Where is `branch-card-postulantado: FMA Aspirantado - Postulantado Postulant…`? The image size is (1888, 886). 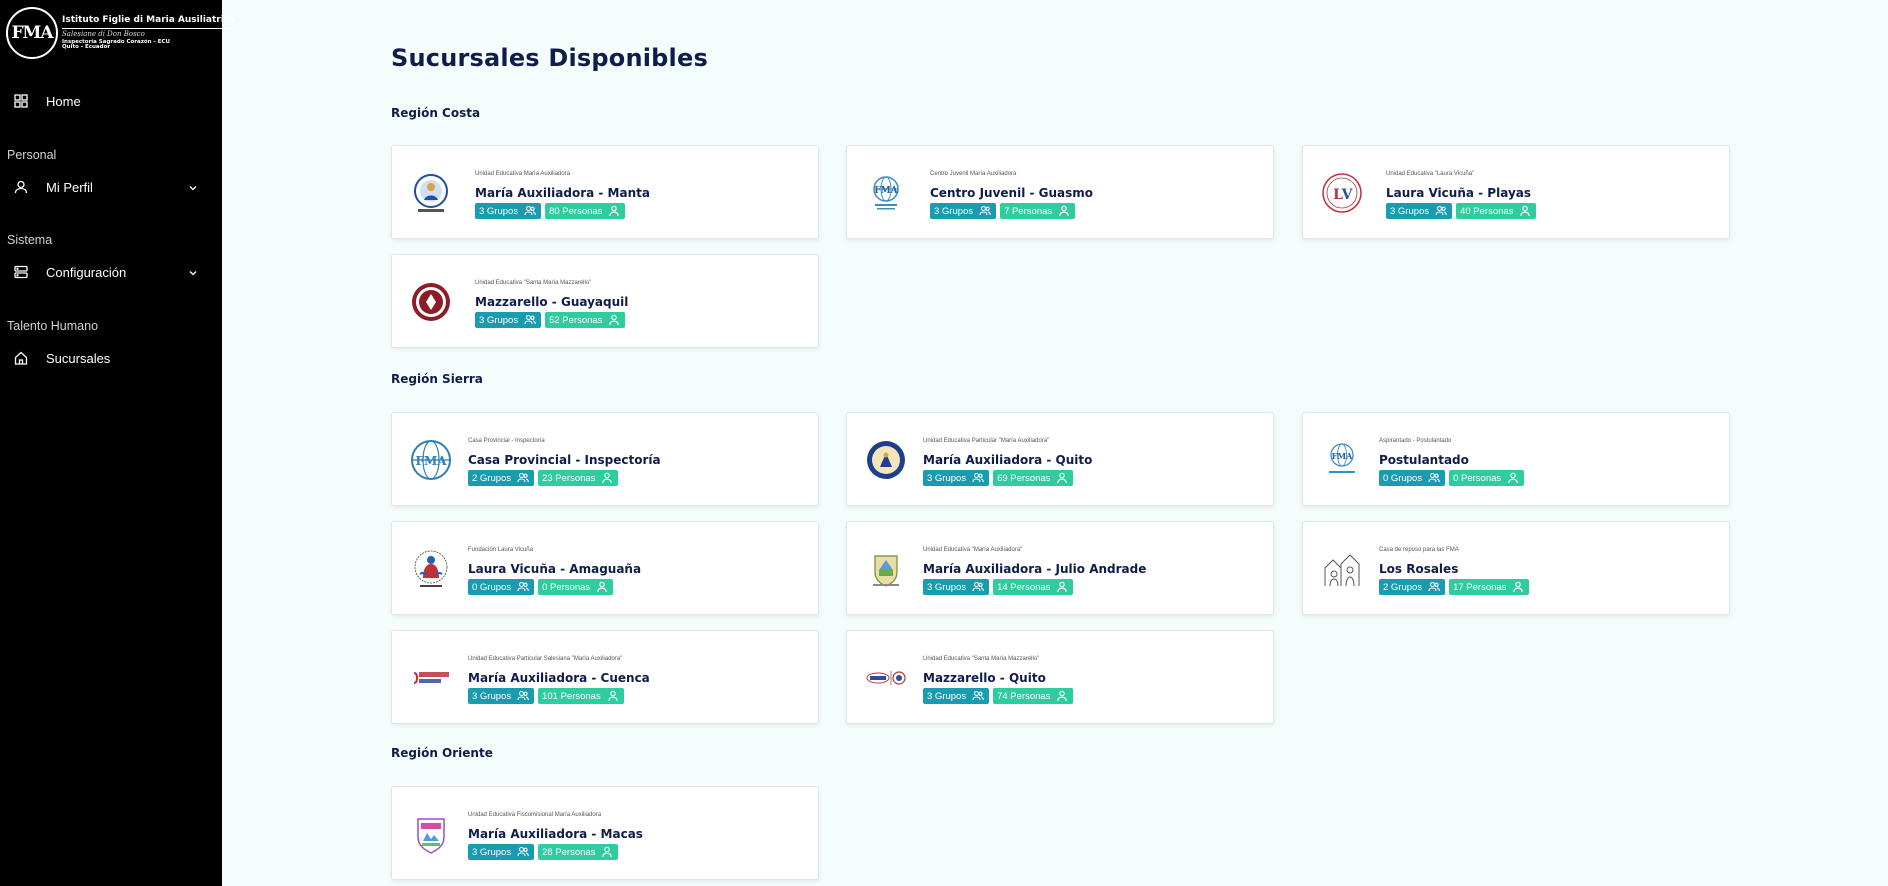 branch-card-postulantado: FMA Aspirantado - Postulantado Postulant… is located at coordinates (1516, 459).